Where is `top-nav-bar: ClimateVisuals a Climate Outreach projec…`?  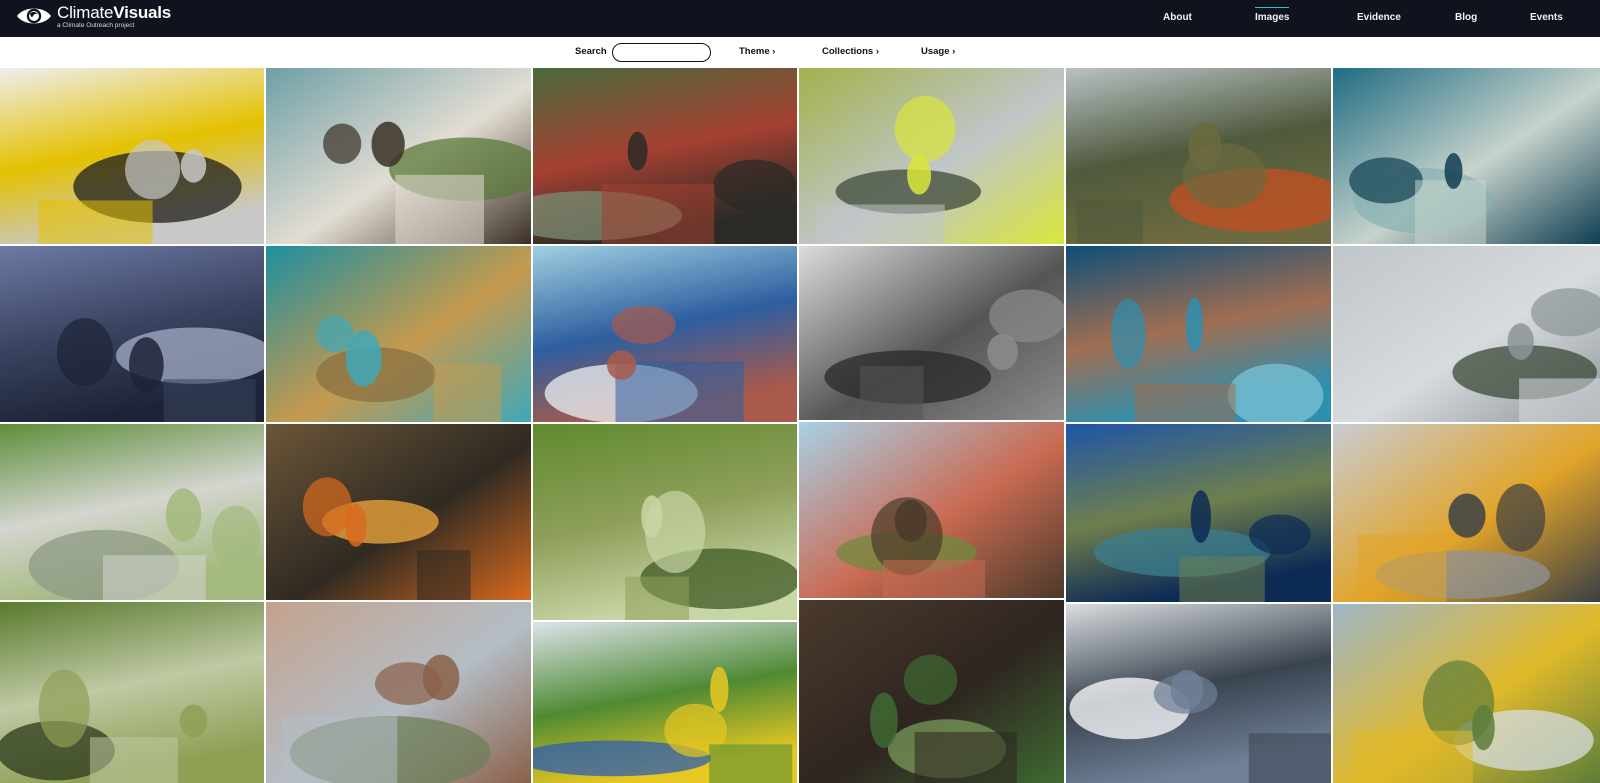 top-nav-bar: ClimateVisuals a Climate Outreach projec… is located at coordinates (800, 18).